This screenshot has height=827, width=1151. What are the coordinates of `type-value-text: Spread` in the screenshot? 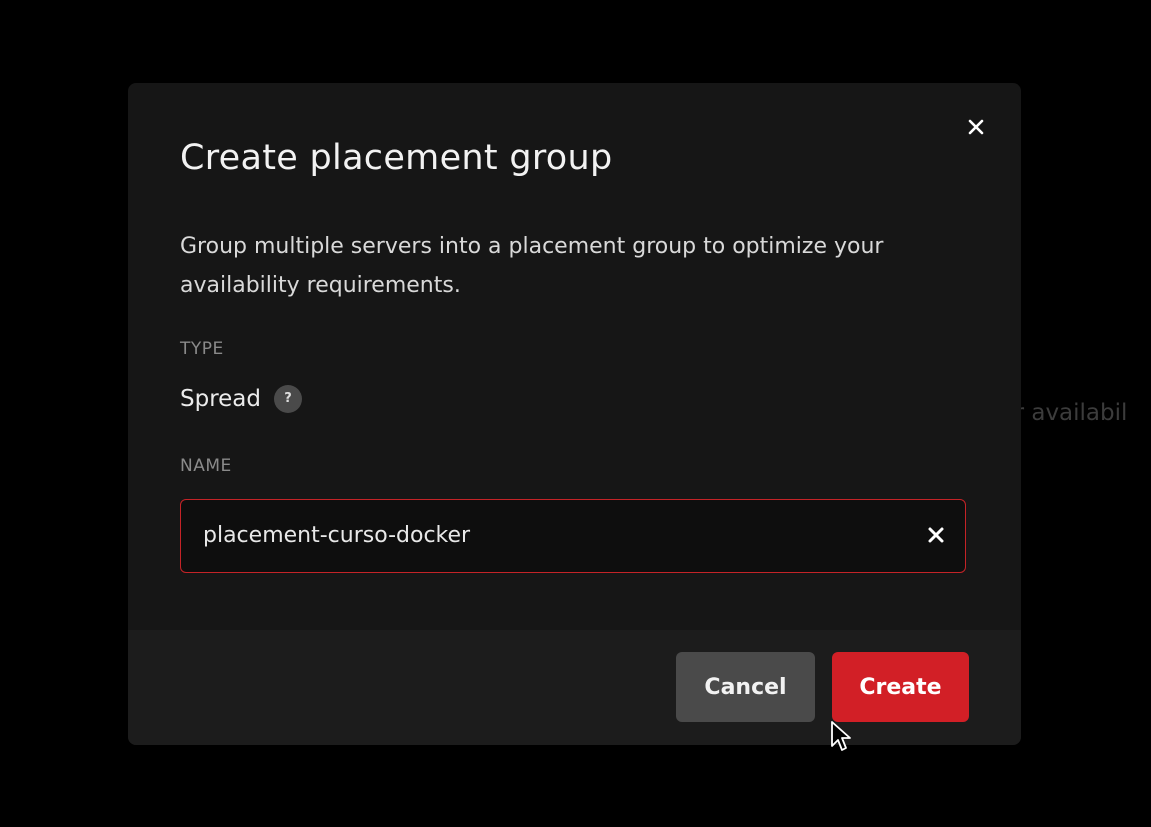 It's located at (220, 399).